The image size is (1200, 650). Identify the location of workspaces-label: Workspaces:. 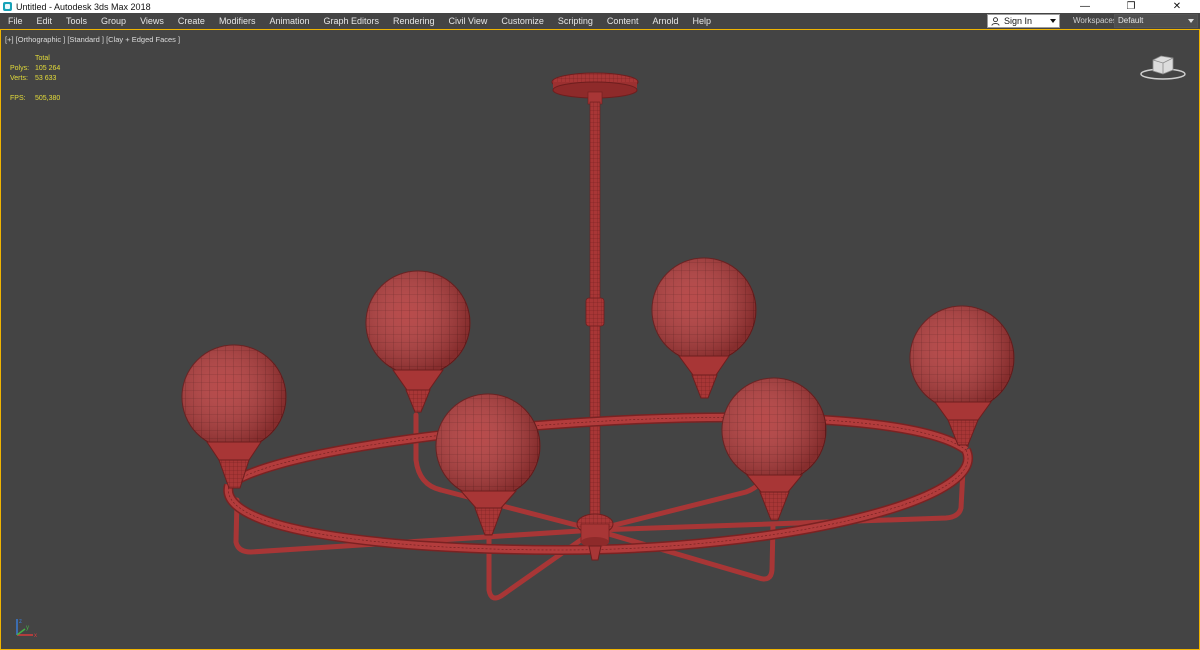
(1096, 20).